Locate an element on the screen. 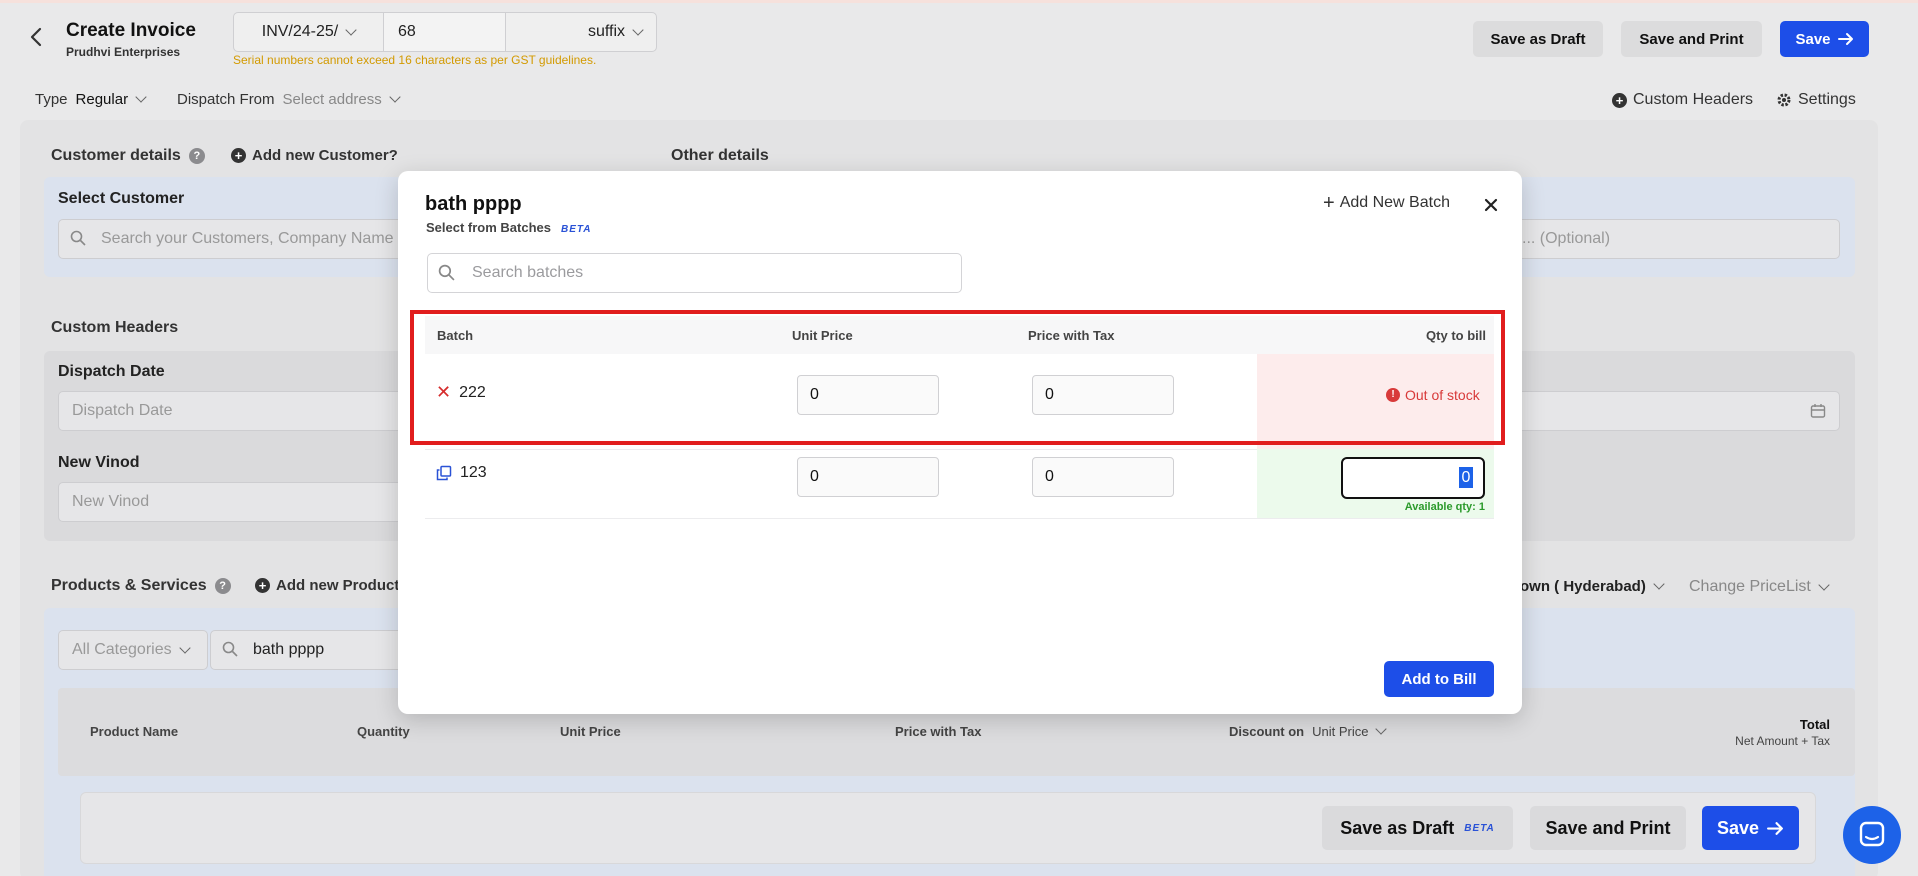 This screenshot has width=1918, height=876. serial-prefix-select: INV/24-25/ is located at coordinates (309, 32).